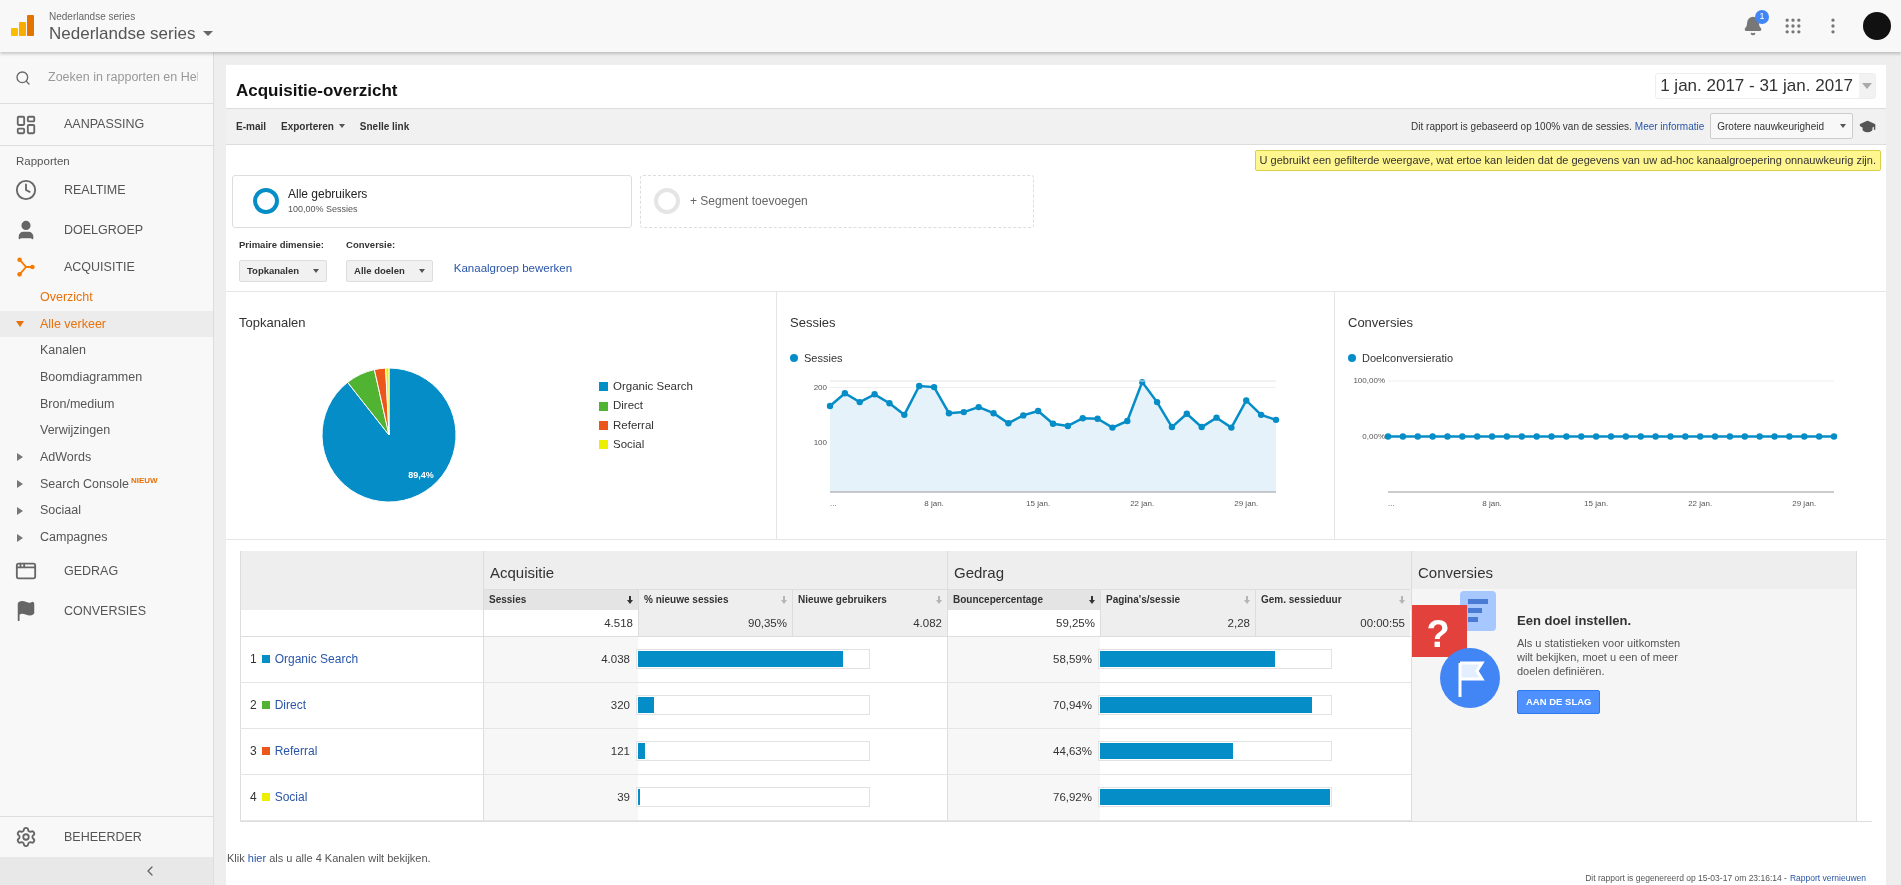 This screenshot has width=1901, height=885. Describe the element at coordinates (106, 570) in the screenshot. I see `sidebar-section: GEDRAG` at that location.